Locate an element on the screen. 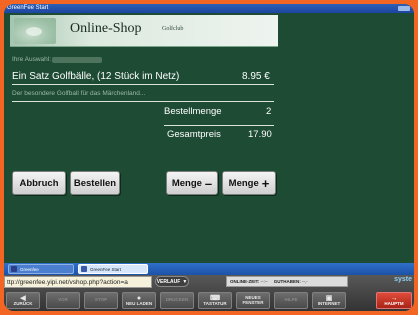  forward-label: VOR is located at coordinates (63, 300).